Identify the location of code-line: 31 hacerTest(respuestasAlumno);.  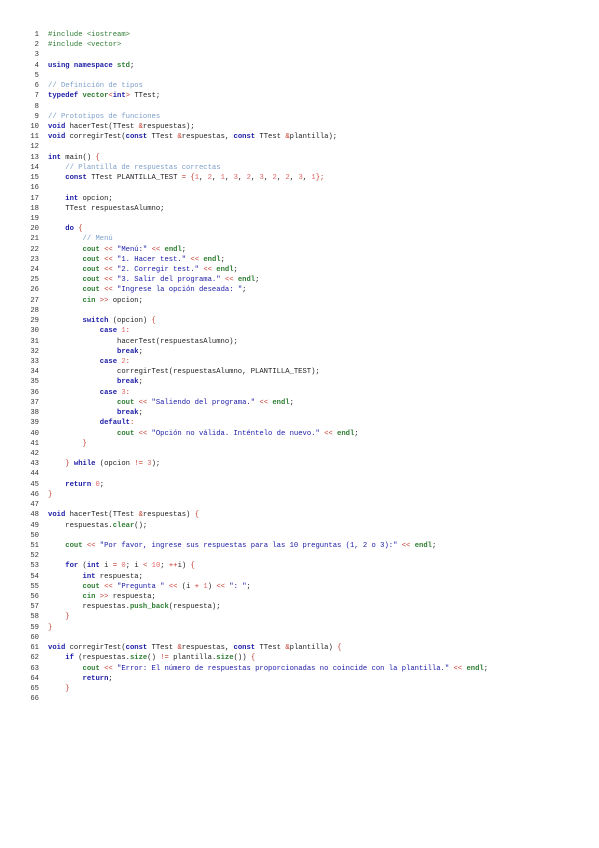
(310, 342).